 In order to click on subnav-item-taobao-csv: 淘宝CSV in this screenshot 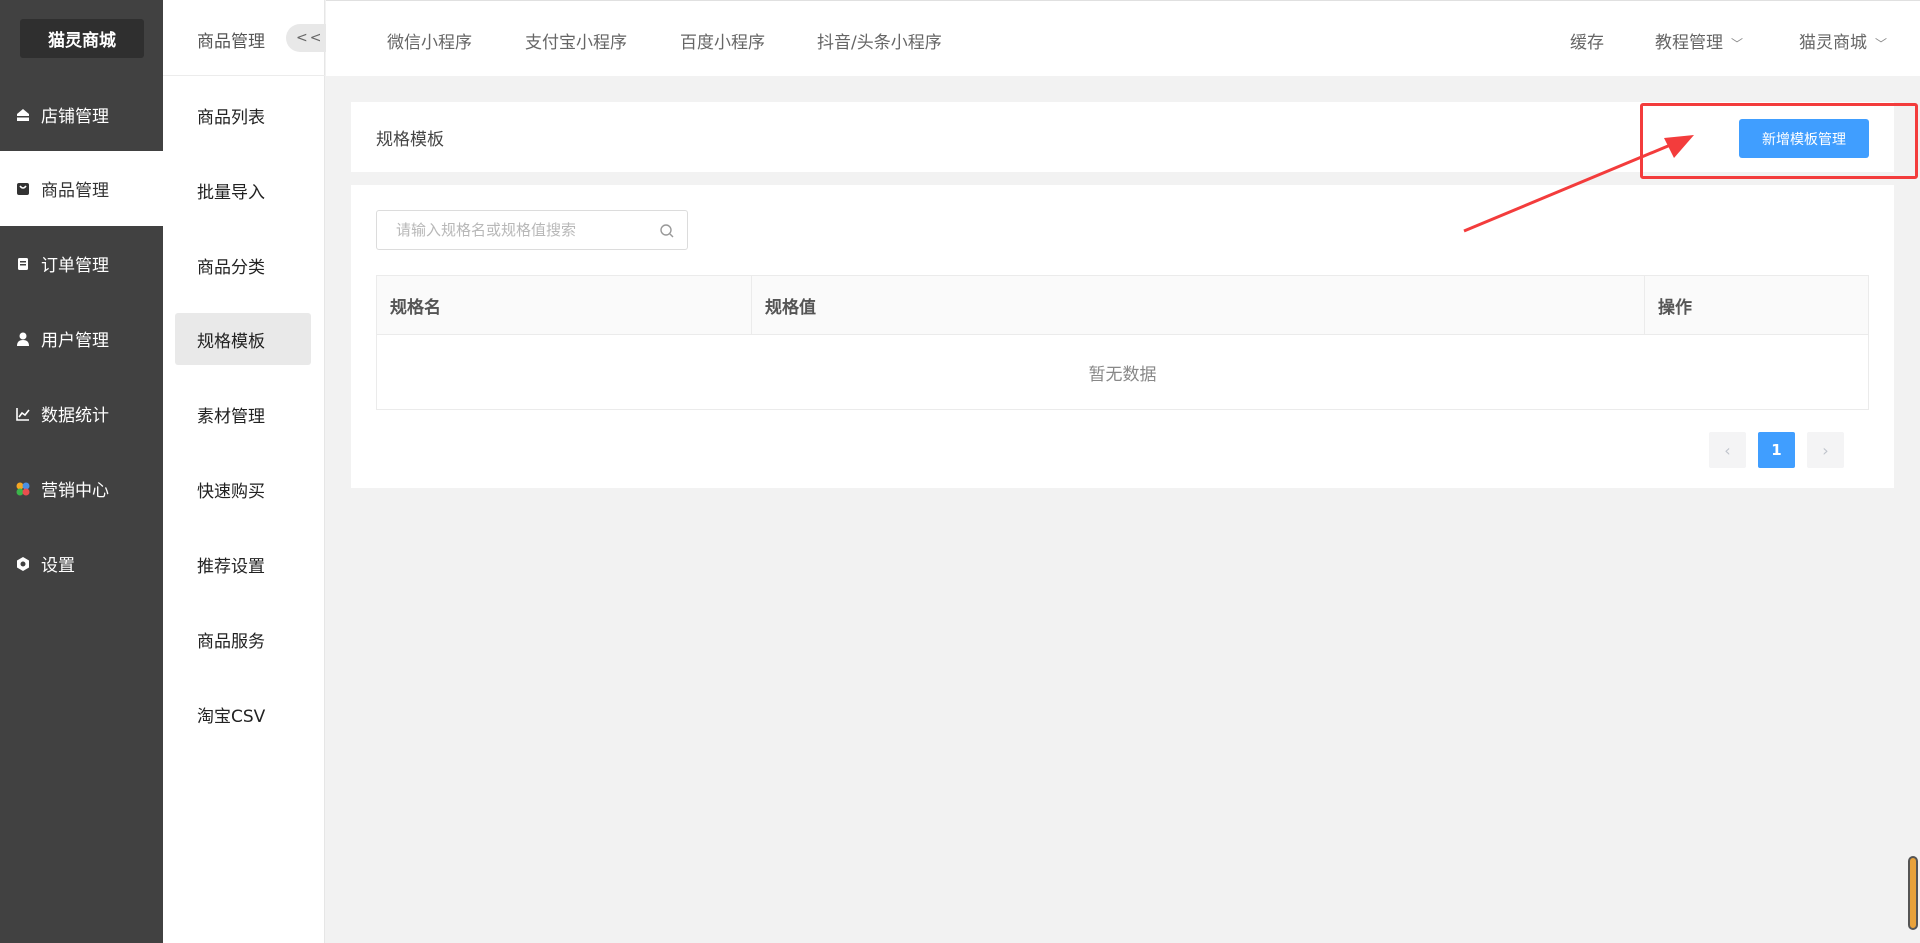, I will do `click(243, 714)`.